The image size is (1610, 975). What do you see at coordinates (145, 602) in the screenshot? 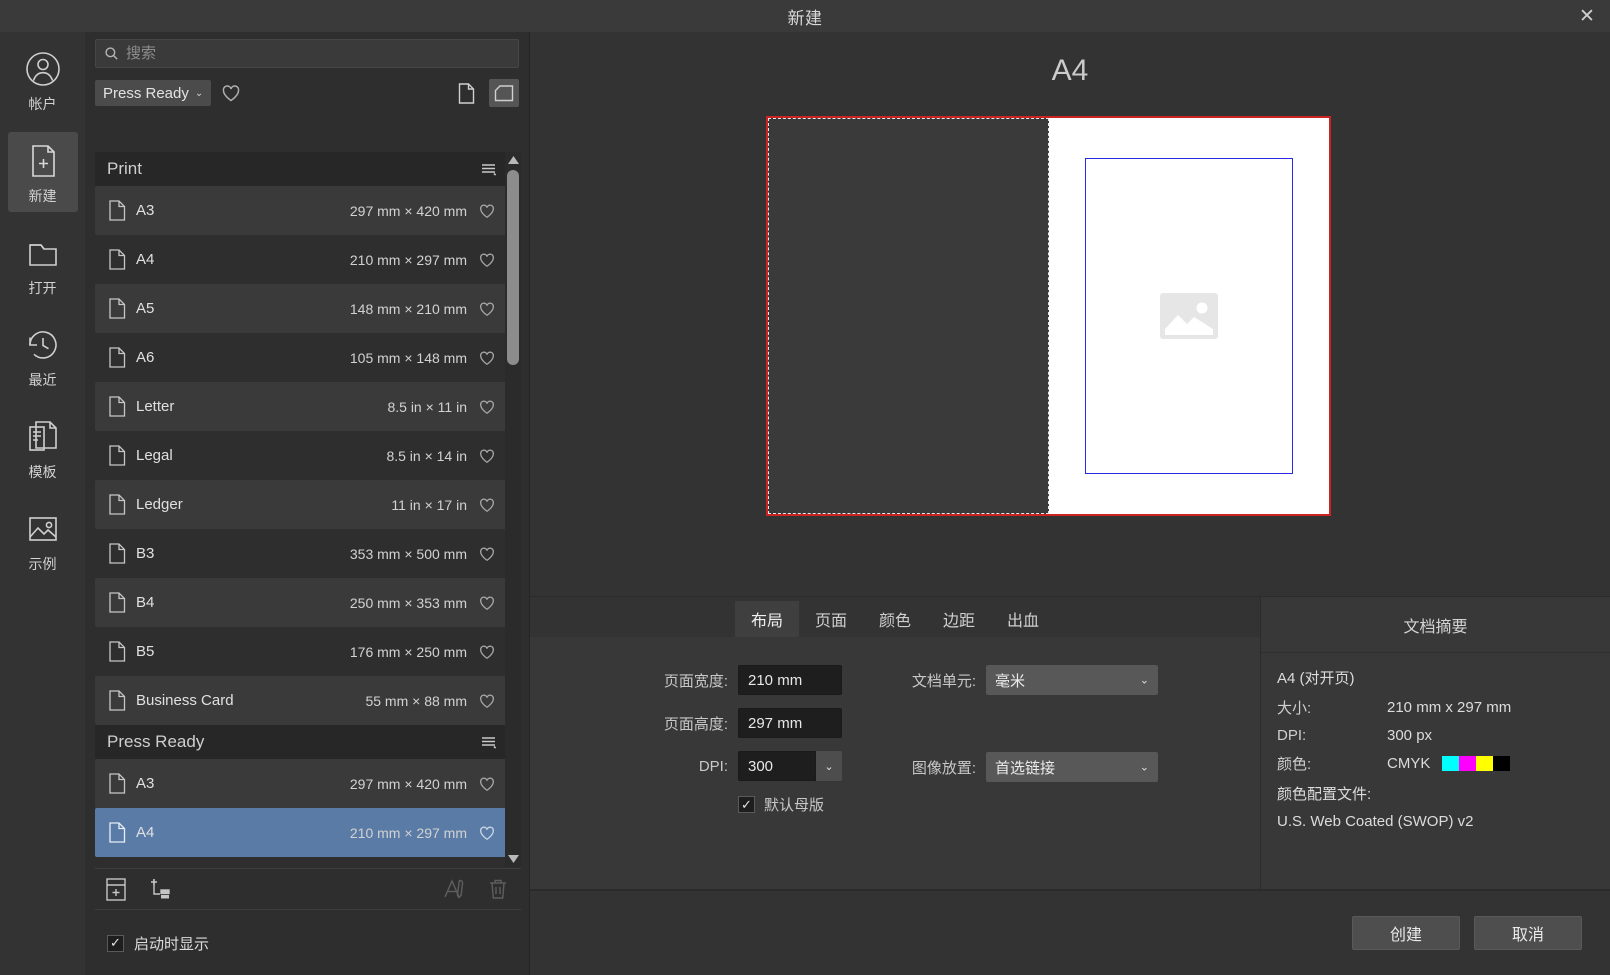
I see `preset-name: B4` at bounding box center [145, 602].